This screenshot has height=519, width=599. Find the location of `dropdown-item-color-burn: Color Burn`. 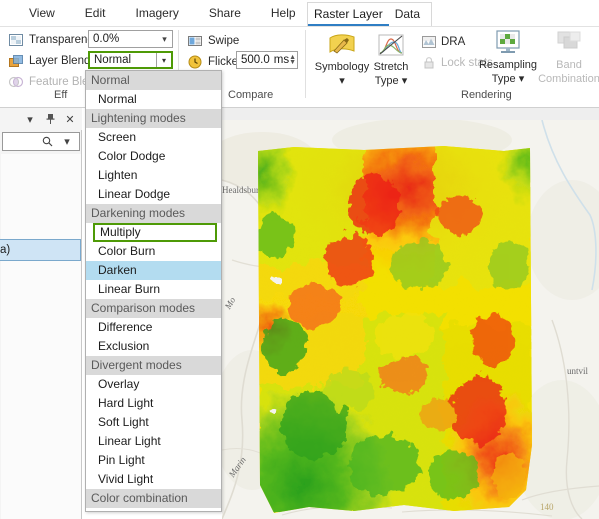

dropdown-item-color-burn: Color Burn is located at coordinates (153, 251).